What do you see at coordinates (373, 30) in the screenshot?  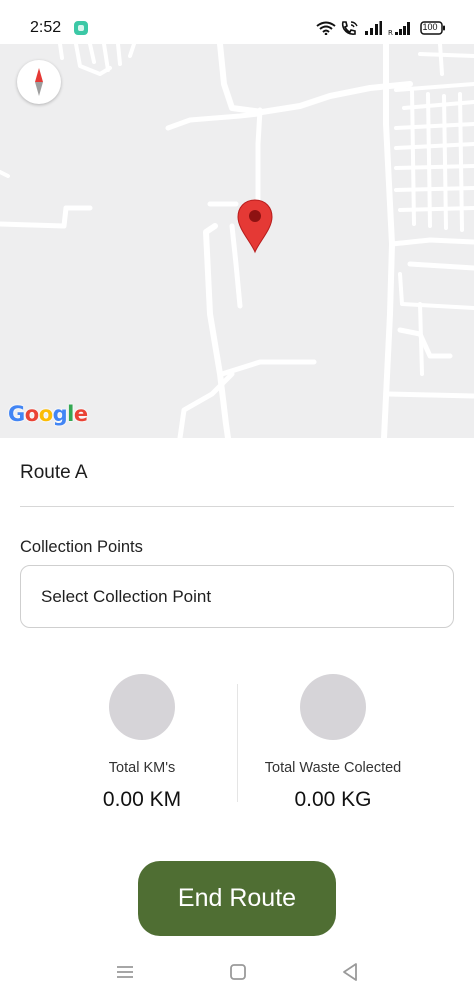 I see `signal-strength-icon` at bounding box center [373, 30].